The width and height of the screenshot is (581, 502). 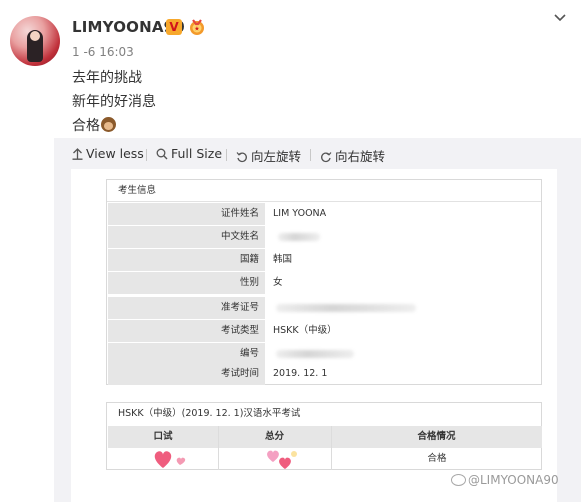 I want to click on section-title: 考生信息, so click(x=324, y=191).